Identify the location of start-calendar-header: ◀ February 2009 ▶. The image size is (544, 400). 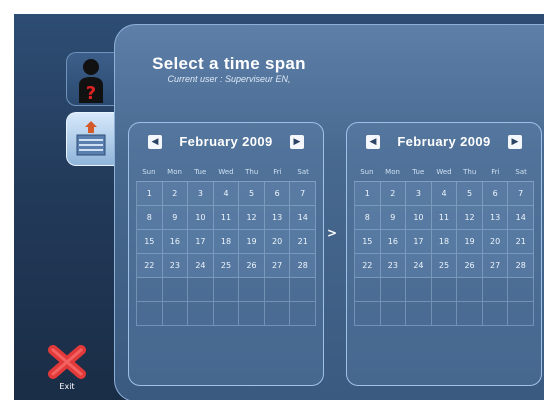
(226, 144).